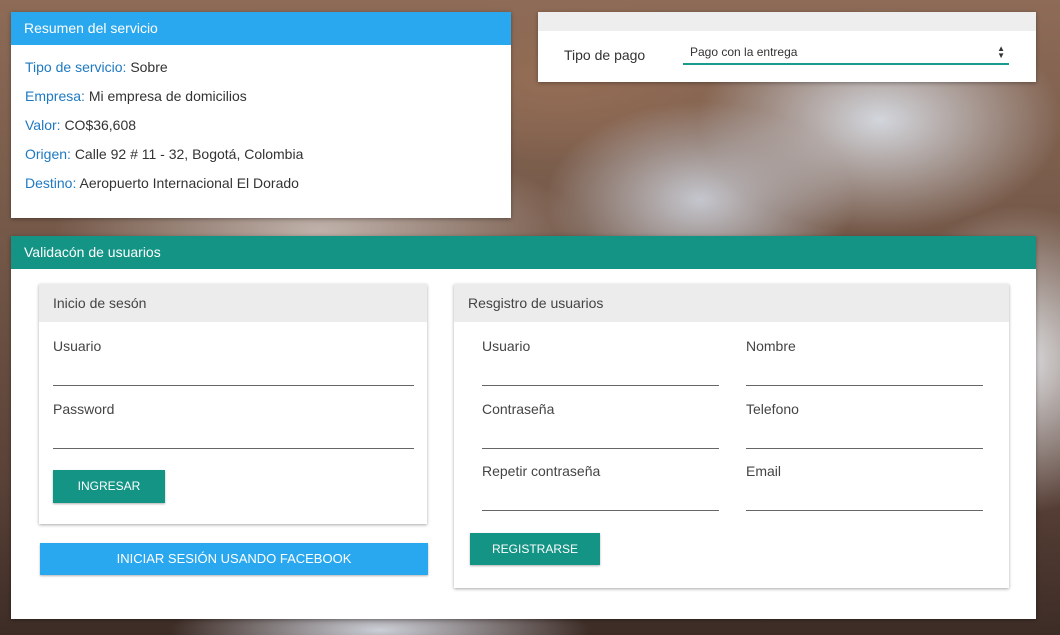 This screenshot has height=635, width=1060. What do you see at coordinates (48, 154) in the screenshot?
I see `summary-label: Origen:` at bounding box center [48, 154].